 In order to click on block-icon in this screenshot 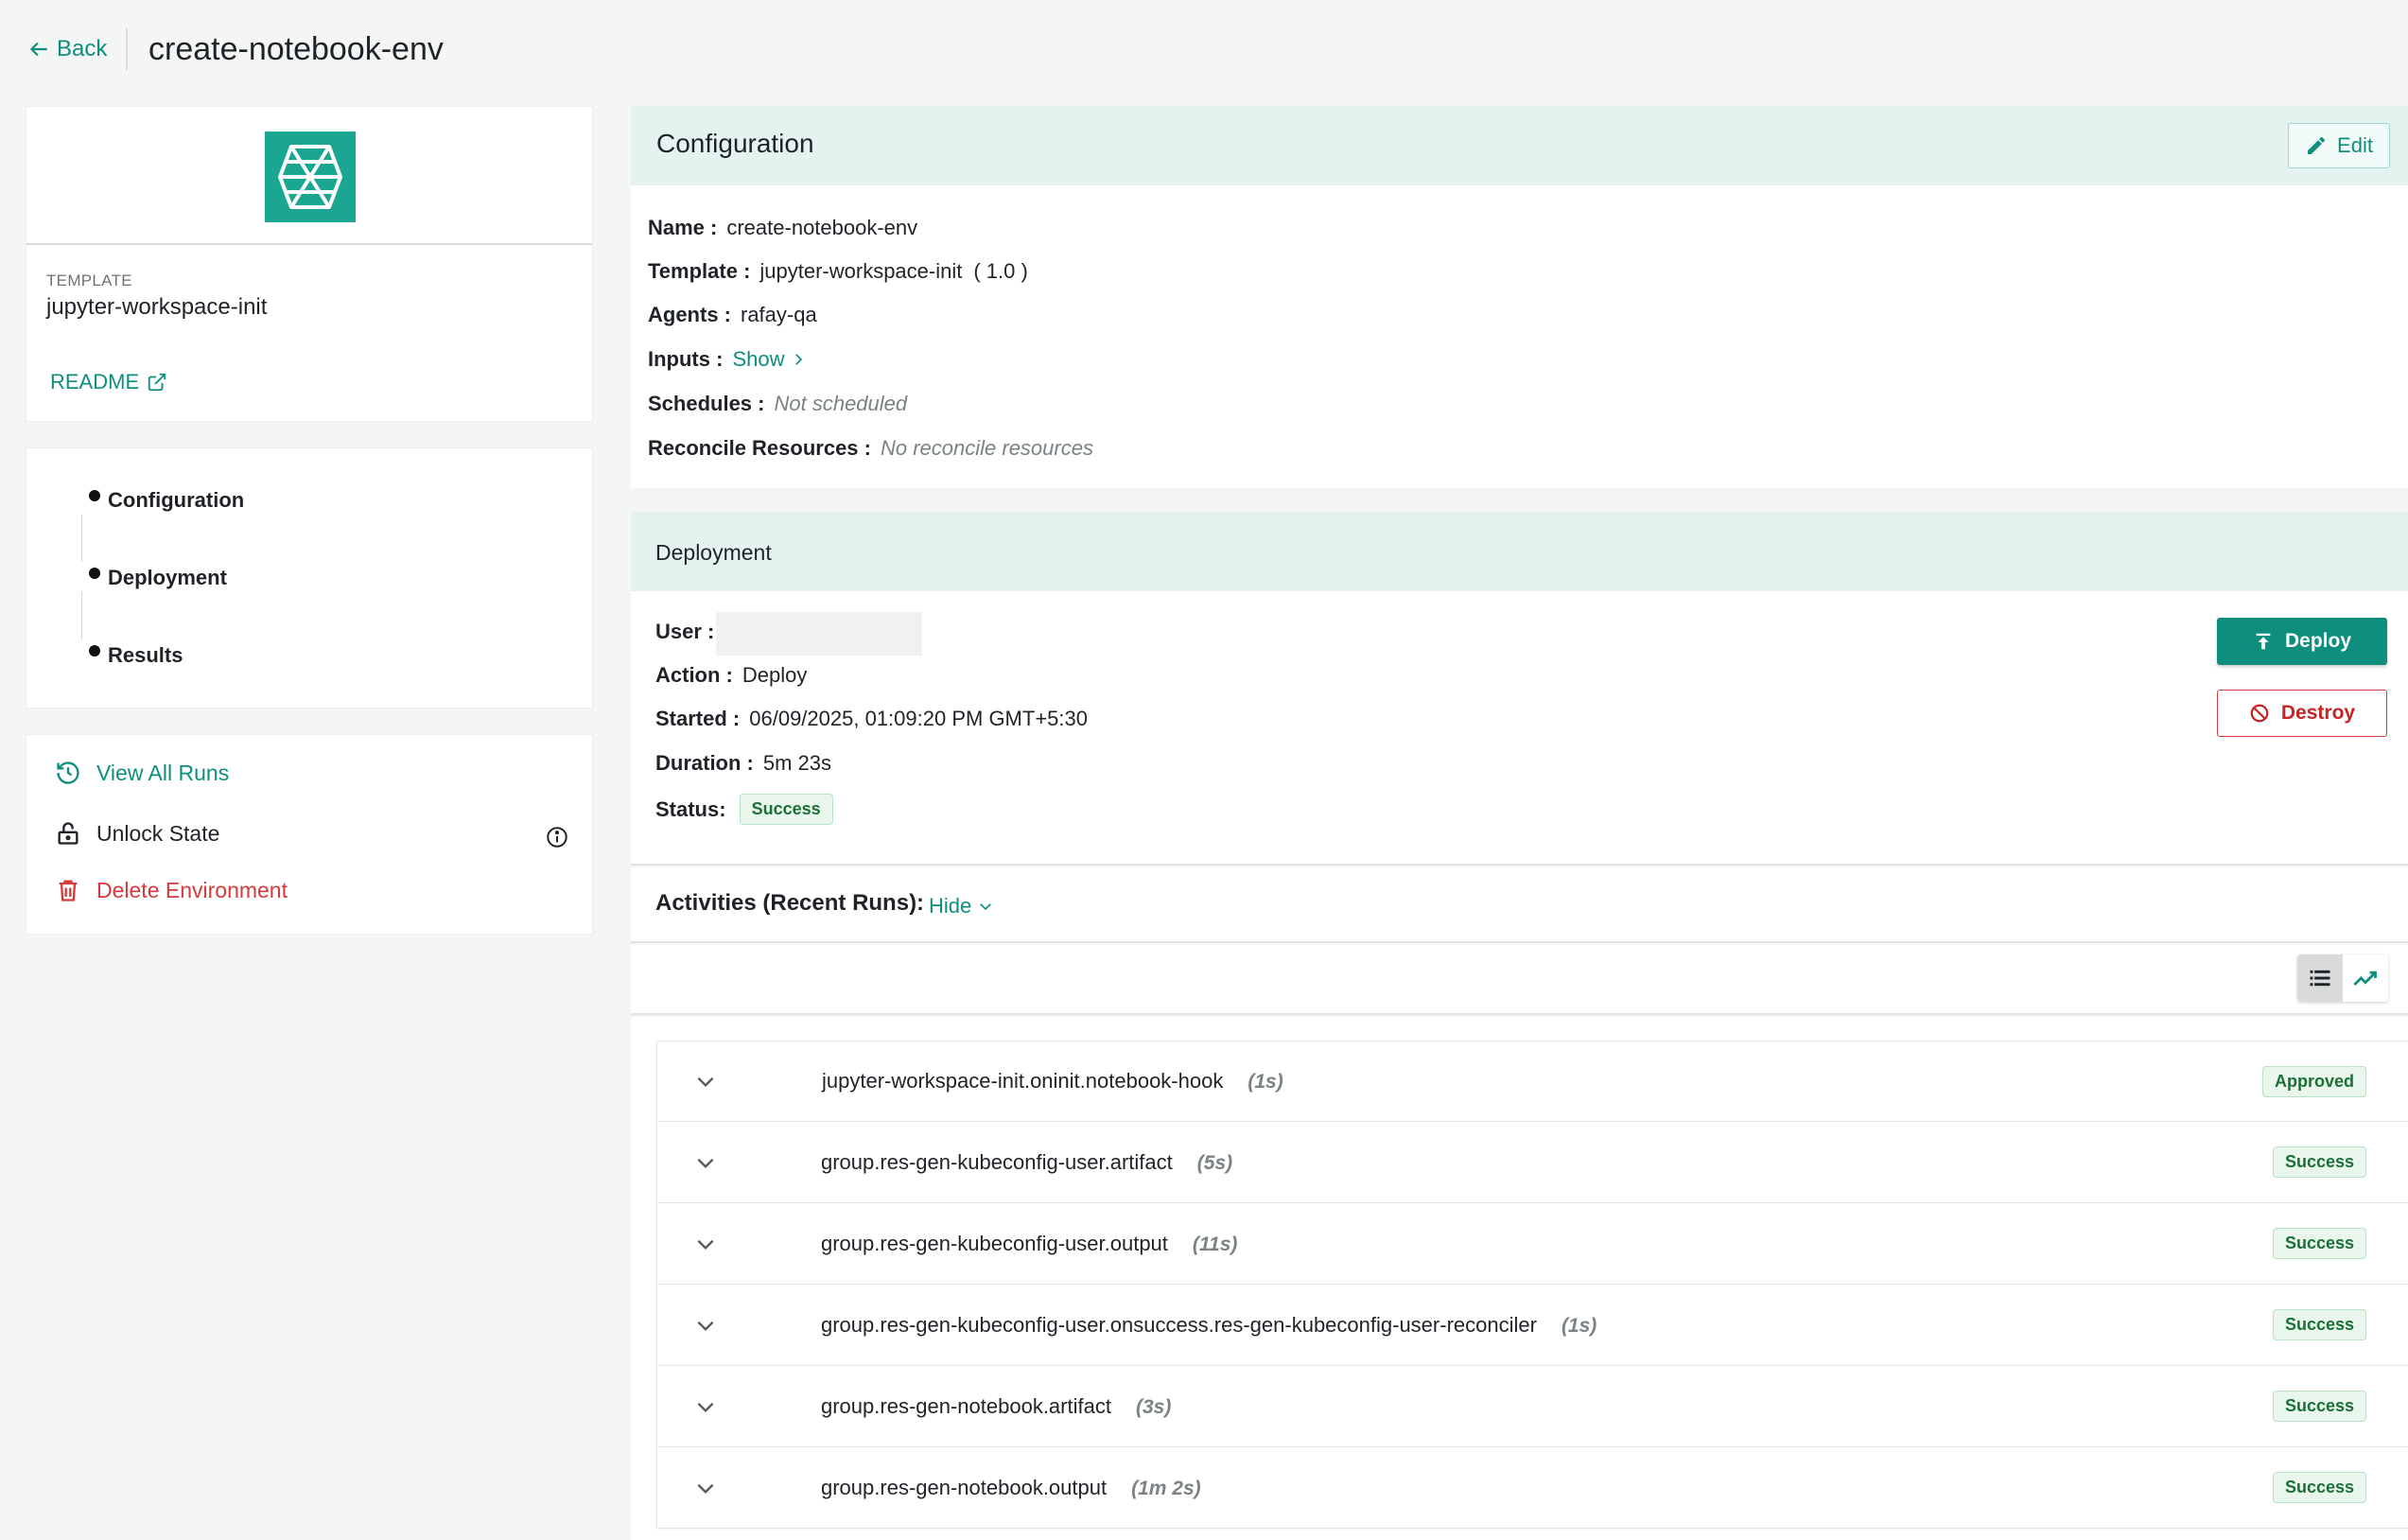, I will do `click(2259, 713)`.